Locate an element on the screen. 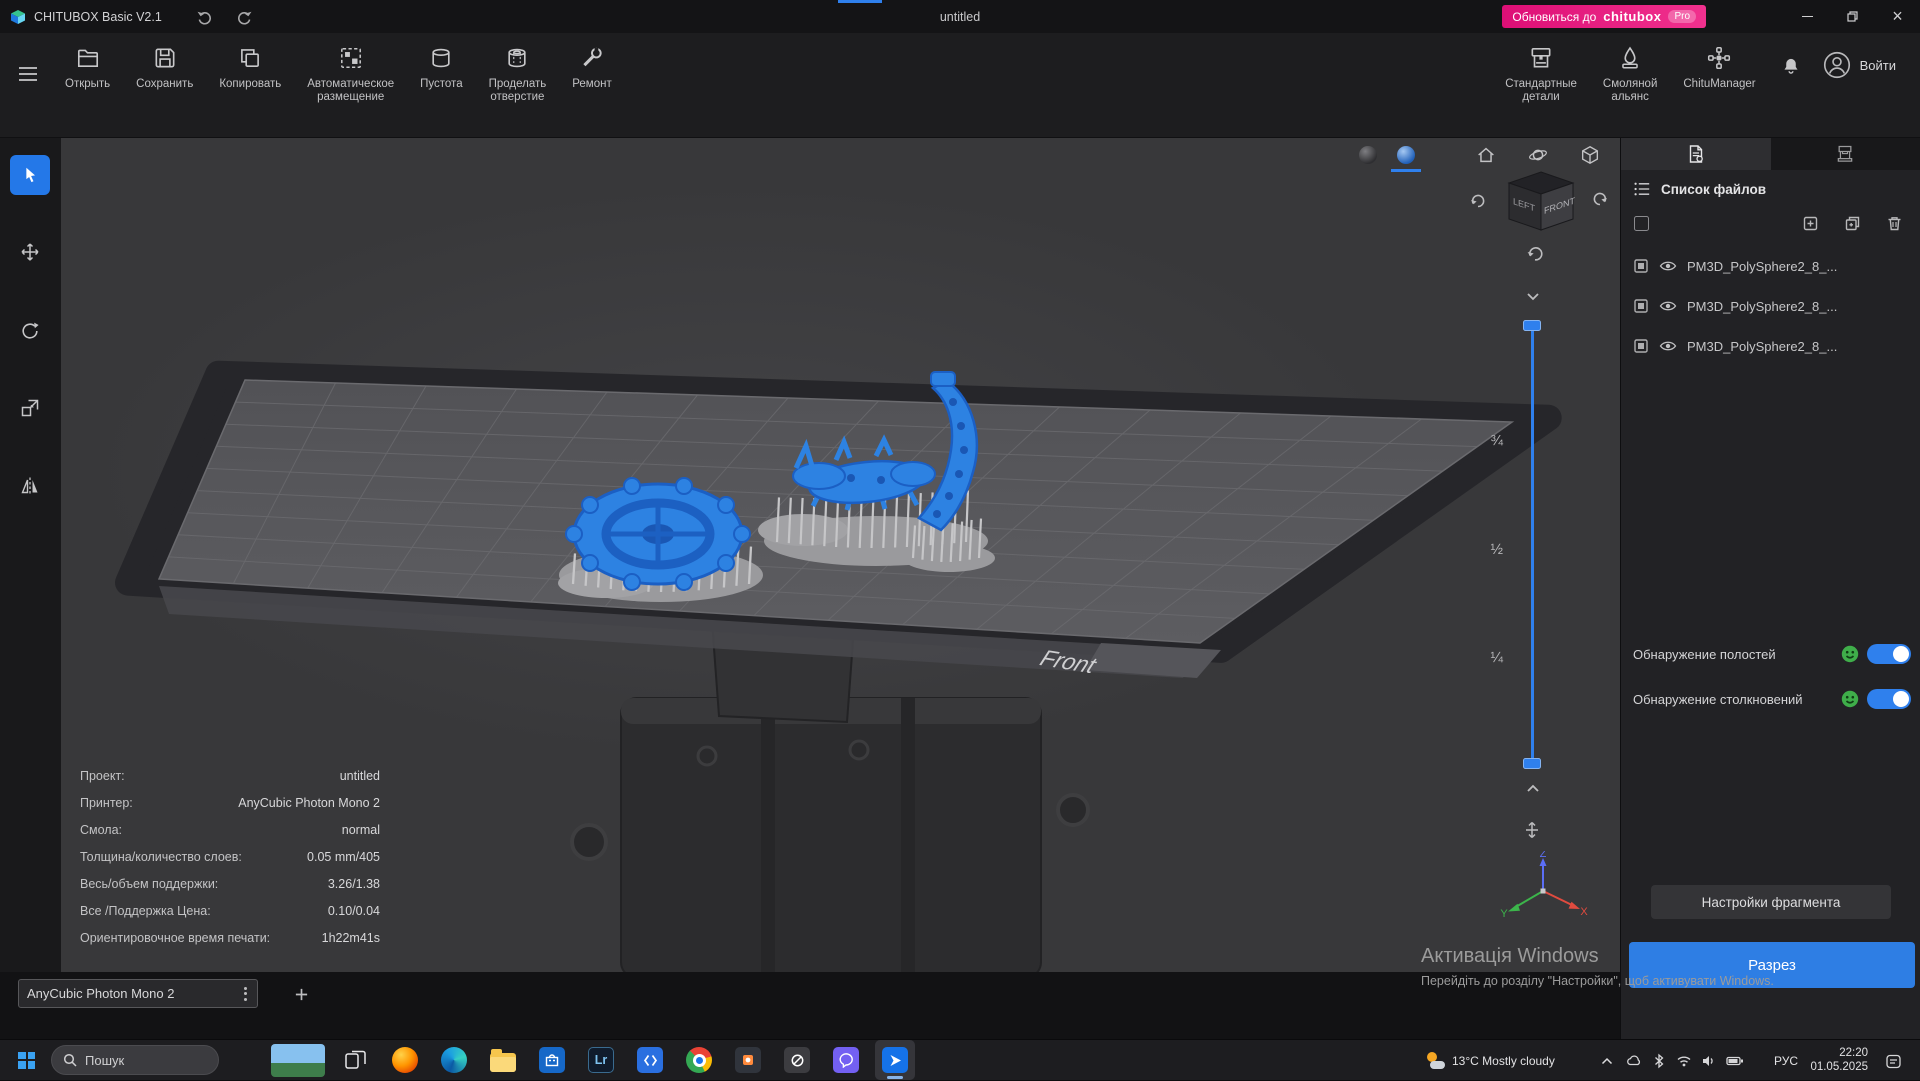 This screenshot has width=1920, height=1081. add-printer-button is located at coordinates (301, 994).